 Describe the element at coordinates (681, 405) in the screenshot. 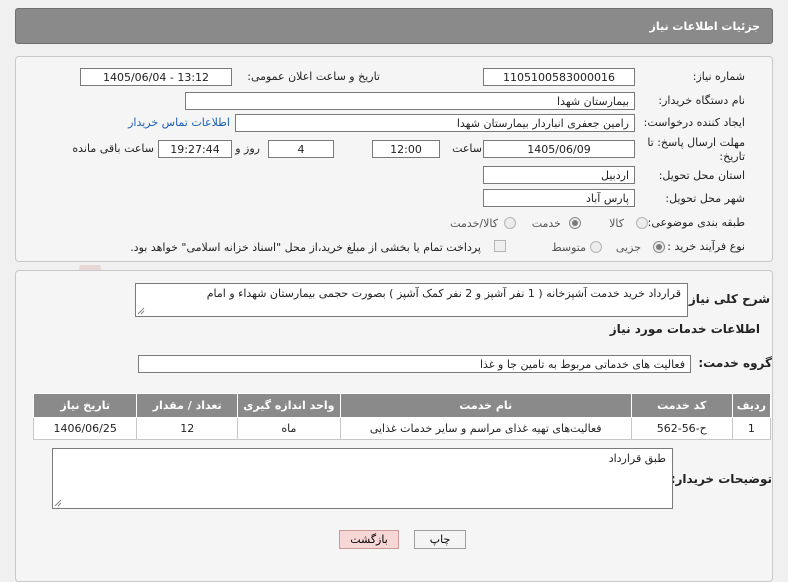

I see `column-header-service-code: کد خدمت` at that location.